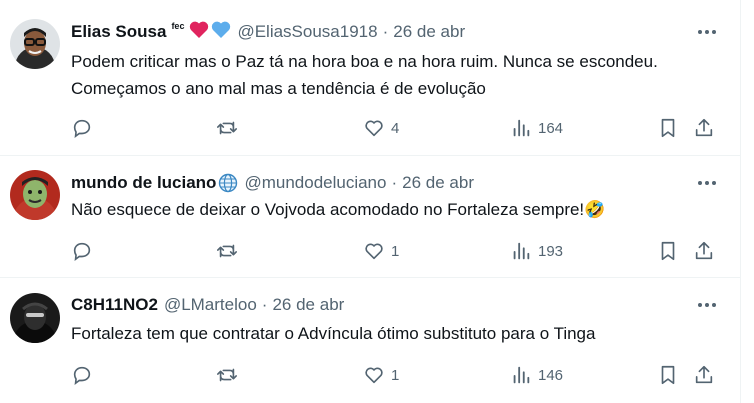 The width and height of the screenshot is (754, 403). I want to click on action-bar: 1 146, so click(370, 375).